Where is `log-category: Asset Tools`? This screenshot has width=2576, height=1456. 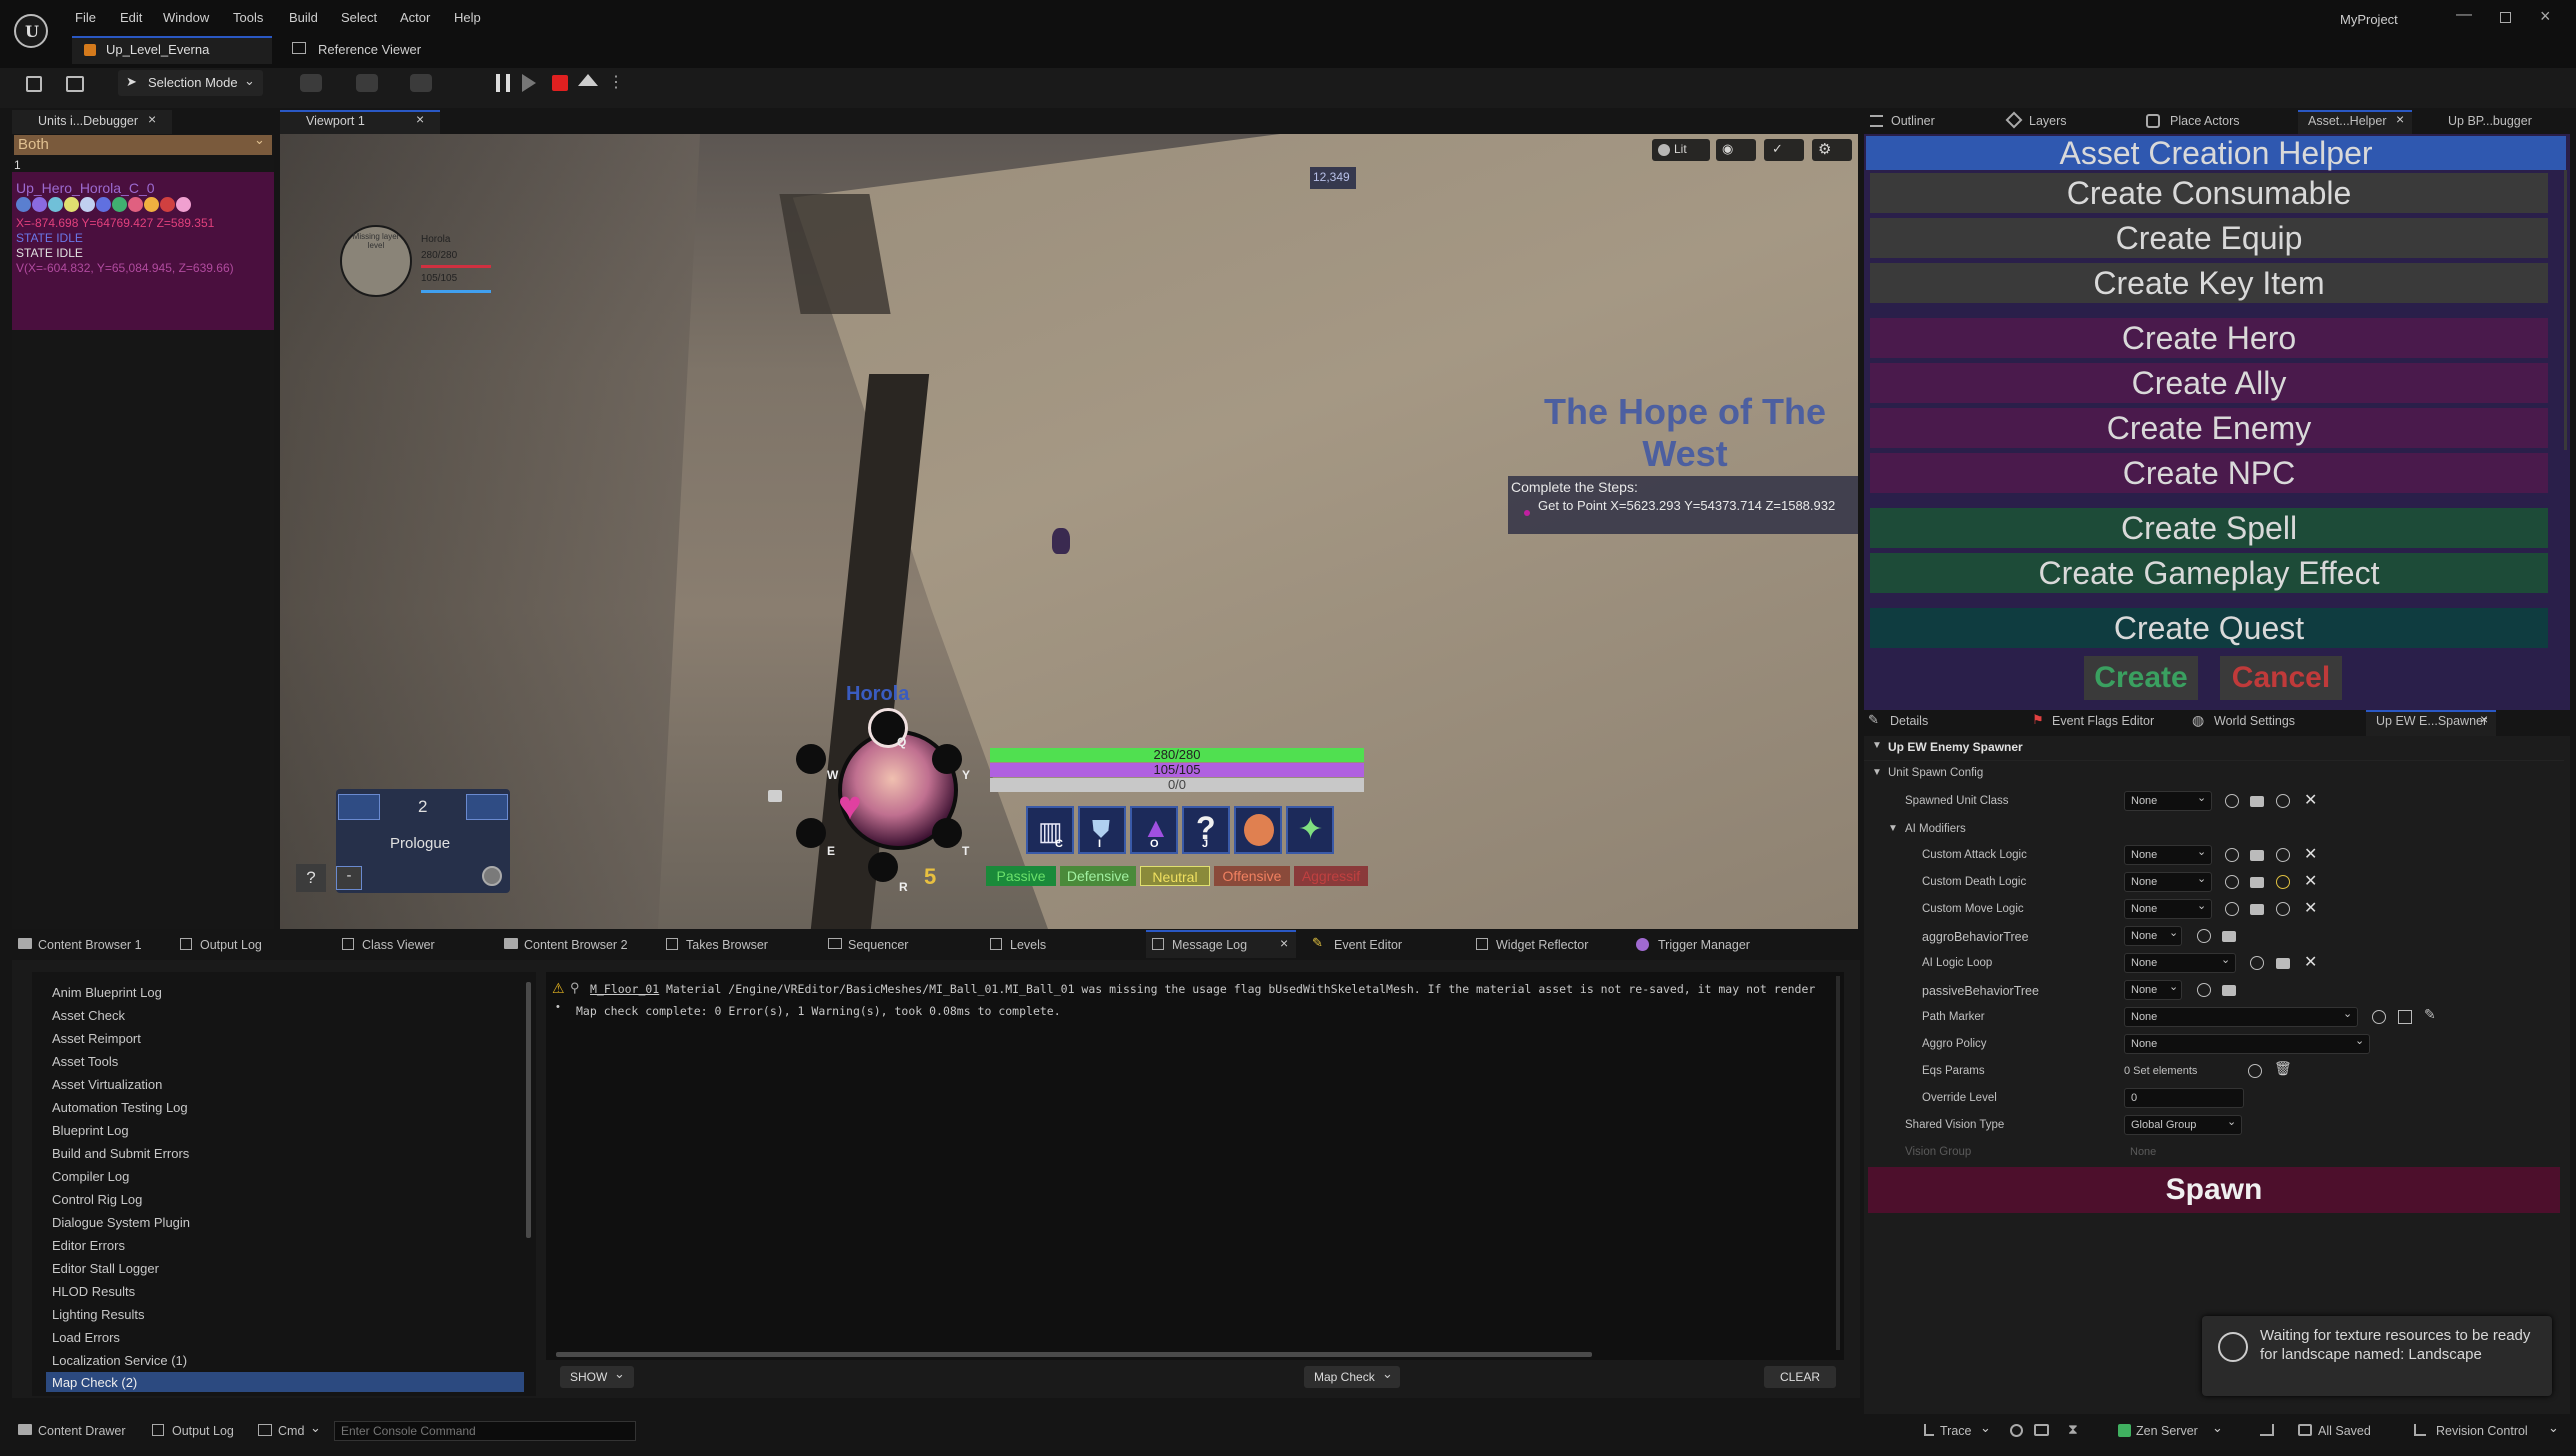
log-category: Asset Tools is located at coordinates (85, 1061).